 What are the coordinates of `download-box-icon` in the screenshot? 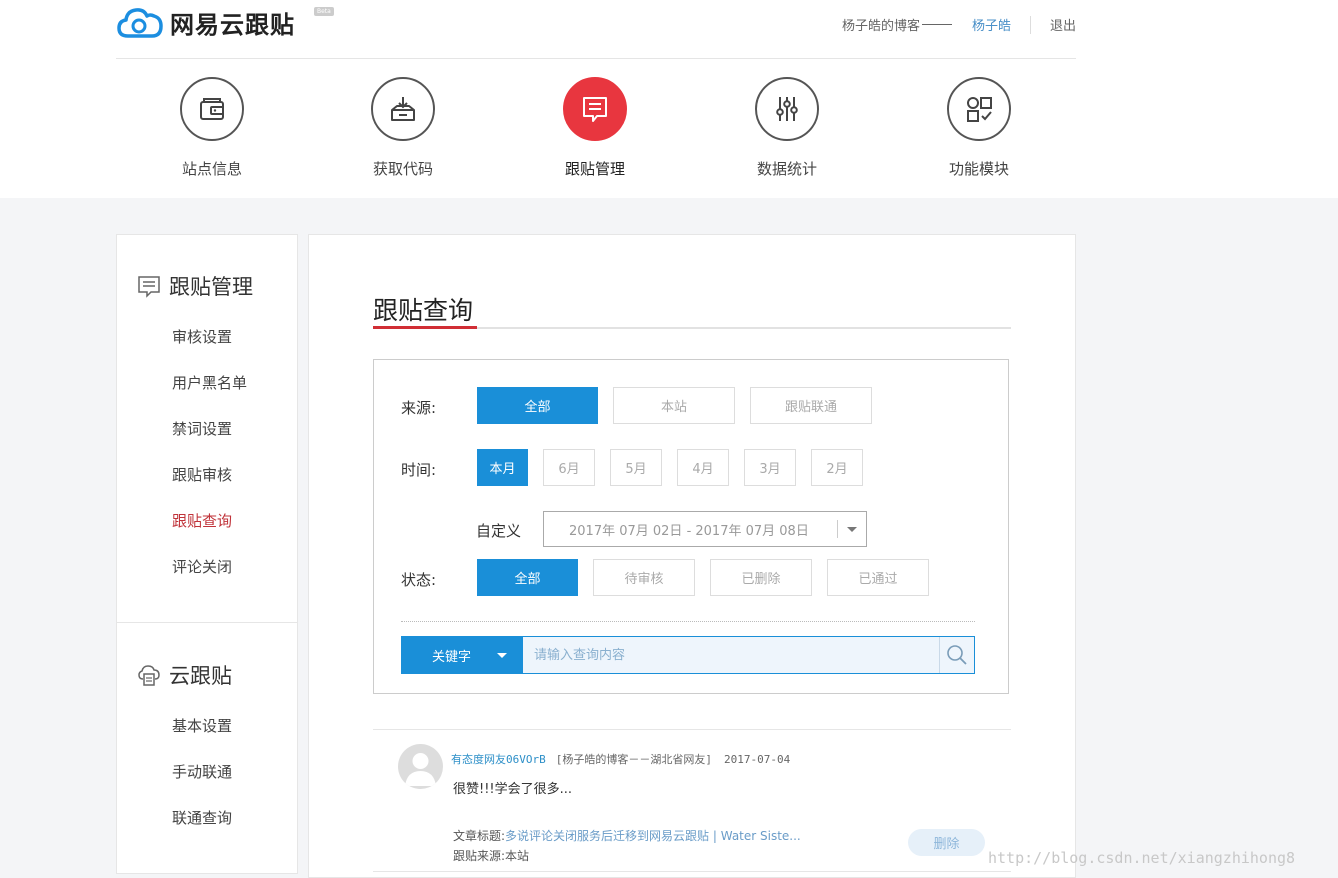 It's located at (403, 109).